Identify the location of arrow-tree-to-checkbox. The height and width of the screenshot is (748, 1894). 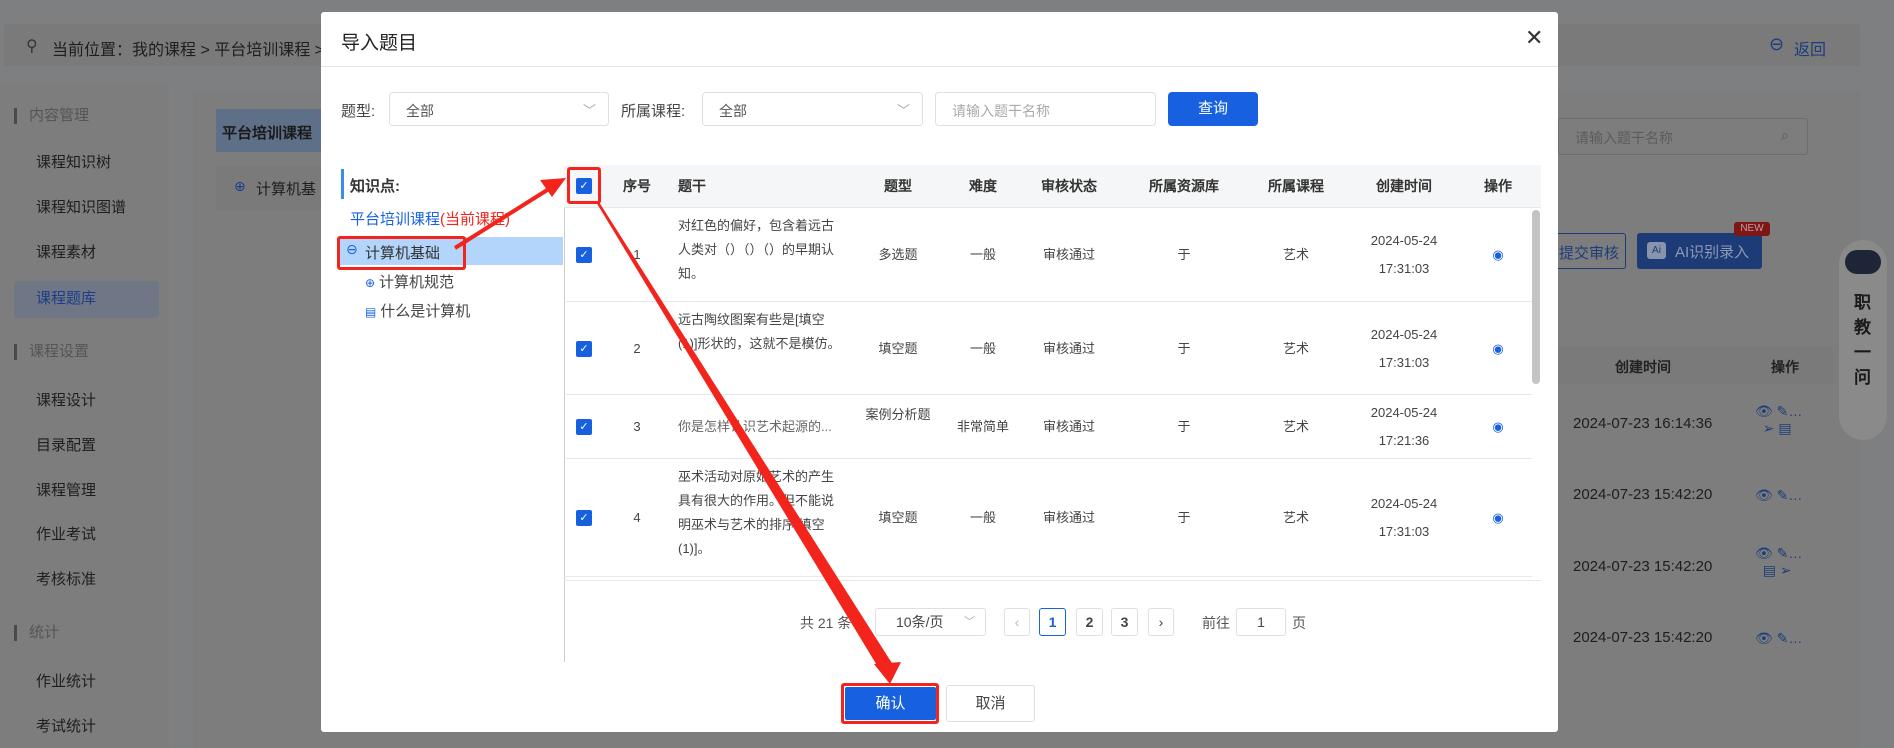
(503, 217).